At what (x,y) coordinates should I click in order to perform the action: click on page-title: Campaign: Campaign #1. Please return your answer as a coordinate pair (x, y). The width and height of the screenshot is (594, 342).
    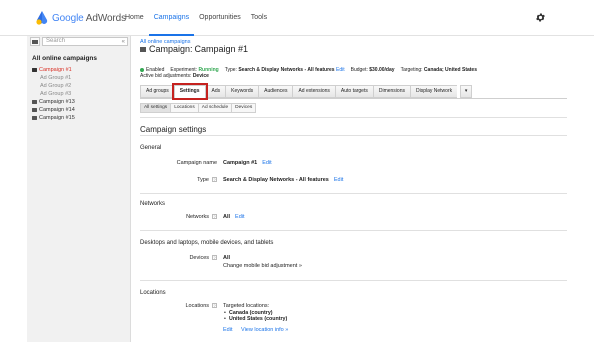
    Looking at the image, I should click on (194, 49).